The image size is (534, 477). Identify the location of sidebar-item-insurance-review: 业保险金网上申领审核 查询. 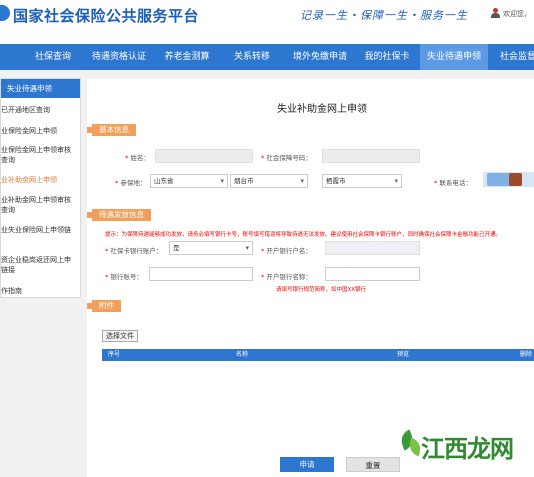
(40, 155).